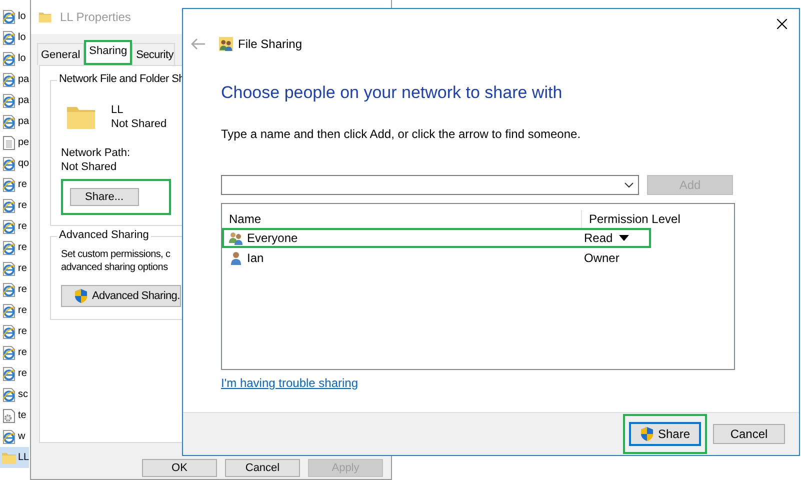 The height and width of the screenshot is (480, 801). I want to click on description-text: Set custom permissions, c, so click(115, 254).